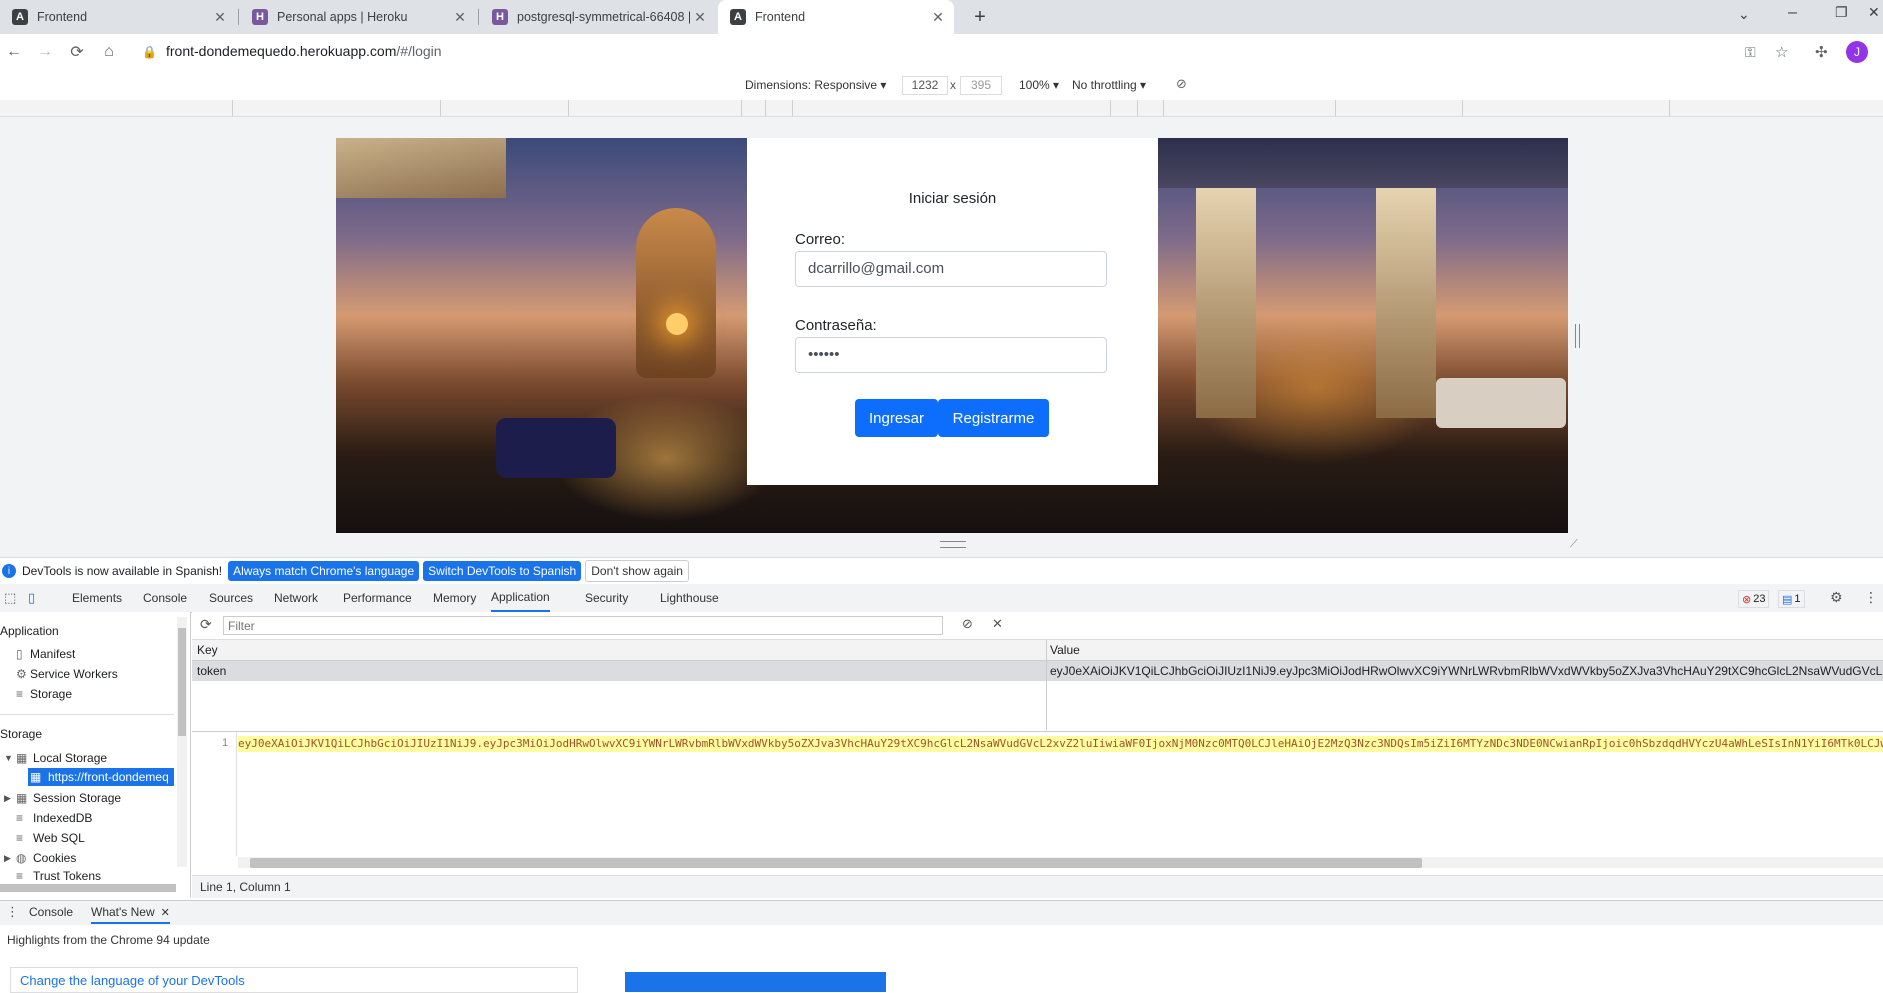 Image resolution: width=1883 pixels, height=993 pixels. What do you see at coordinates (997, 624) in the screenshot?
I see `delete-selected-icon: ✕` at bounding box center [997, 624].